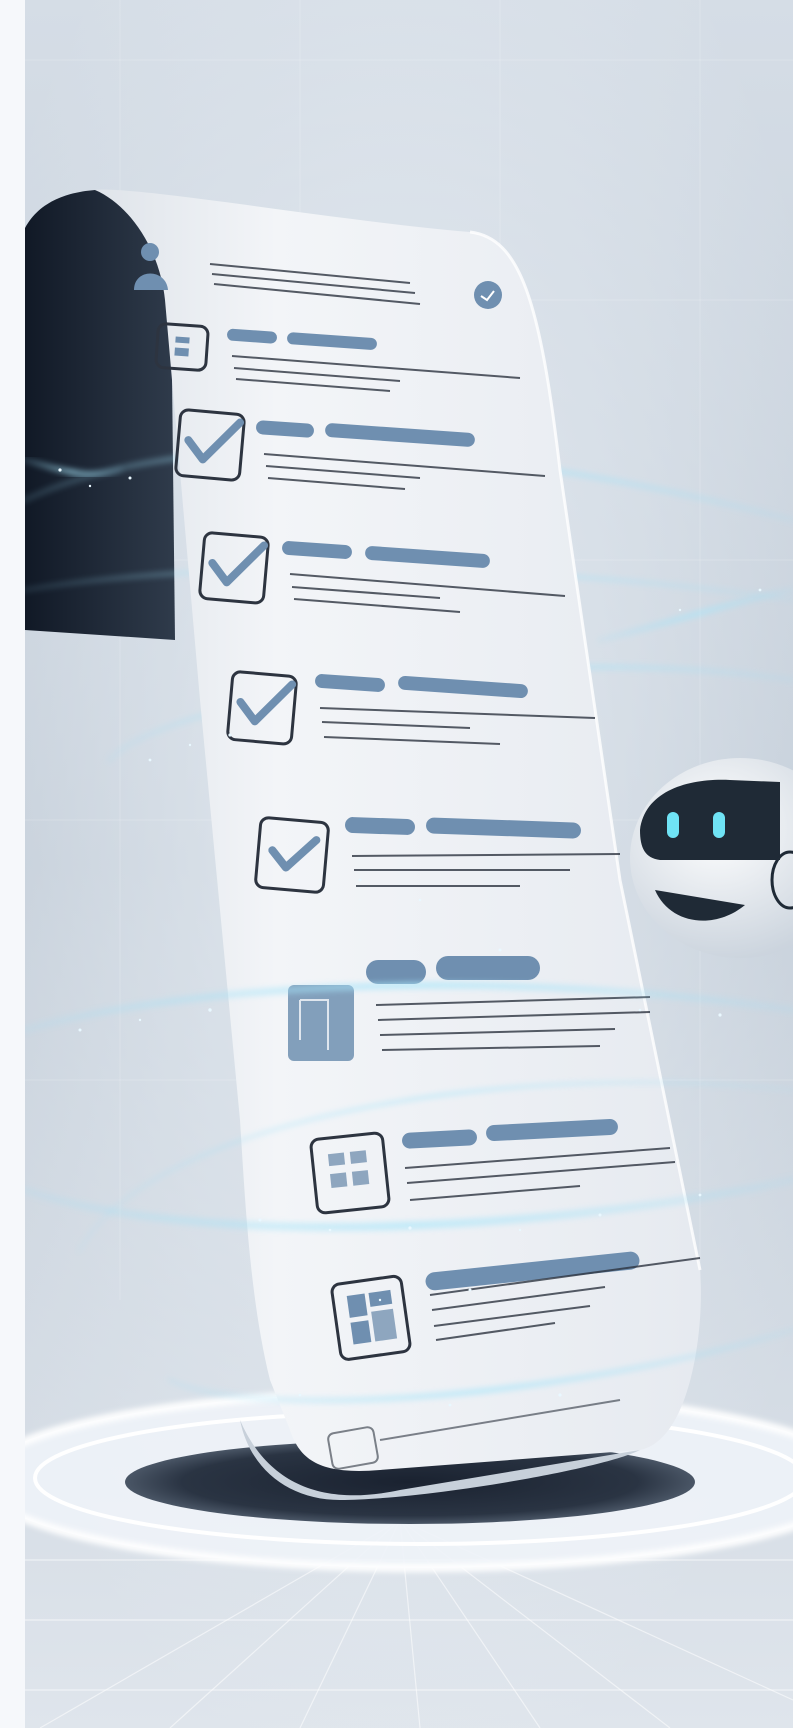 This screenshot has height=1728, width=793. I want to click on left-margin-strip, so click(12, 864).